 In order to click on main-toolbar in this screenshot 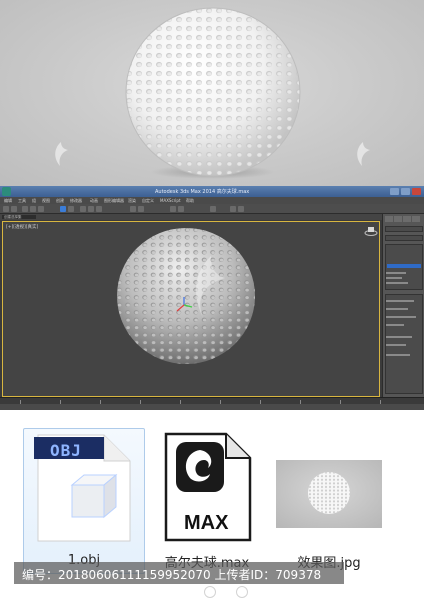, I will do `click(212, 209)`.